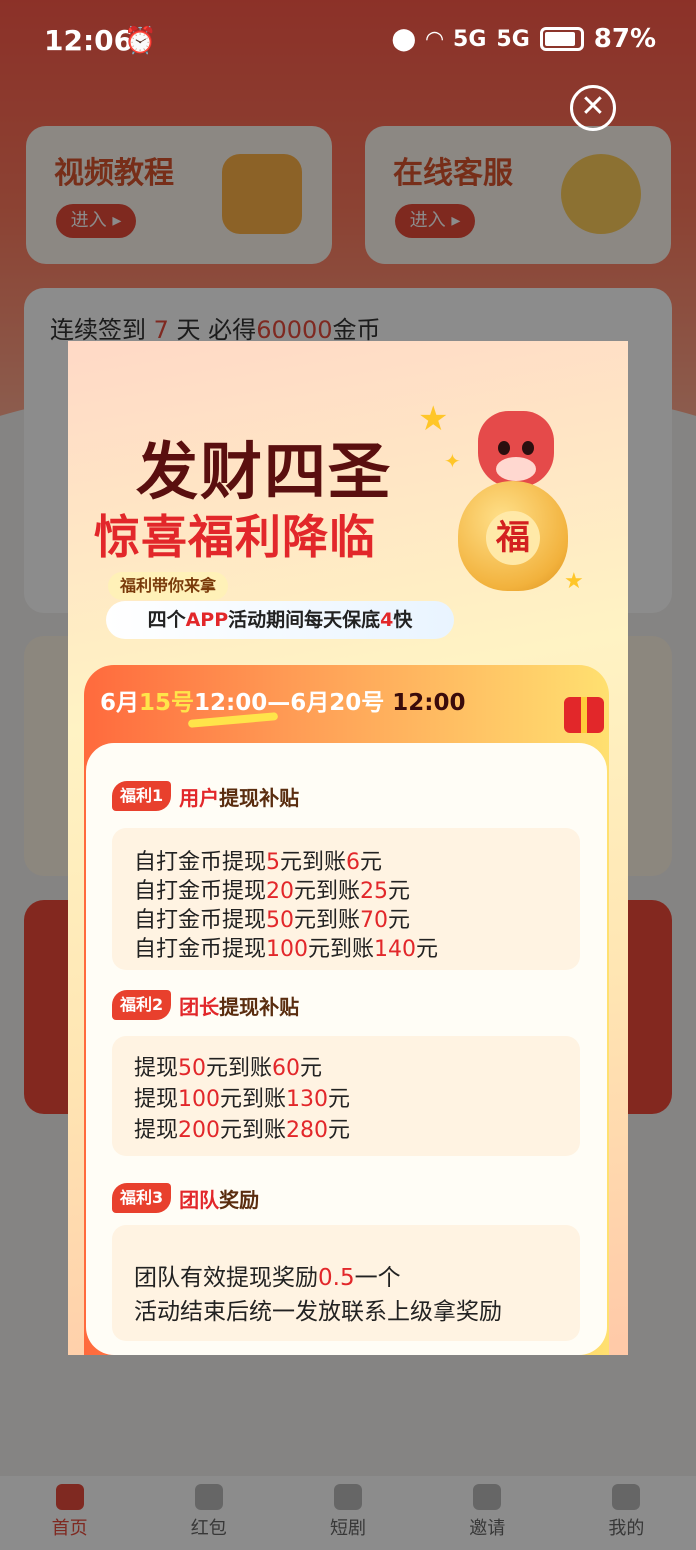  What do you see at coordinates (374, 891) in the screenshot?
I see `line-amount: 25` at bounding box center [374, 891].